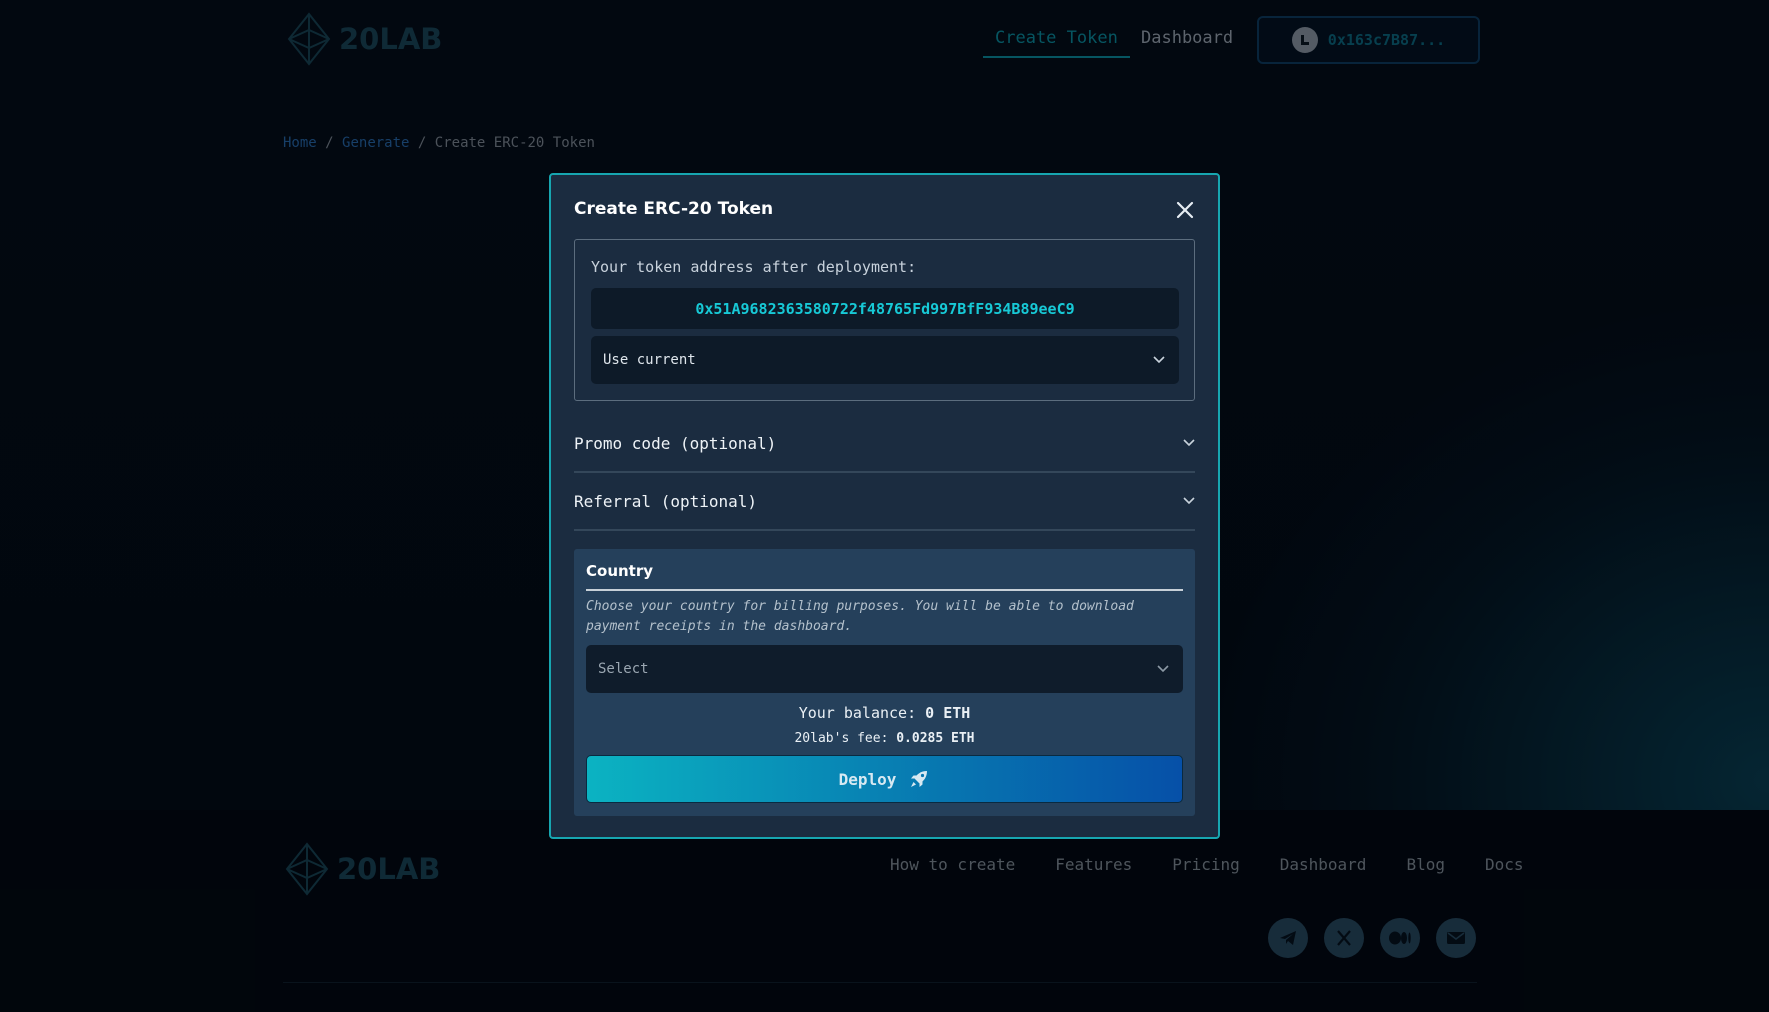 This screenshot has width=1769, height=1012. I want to click on balance-value: 0 ETH, so click(948, 713).